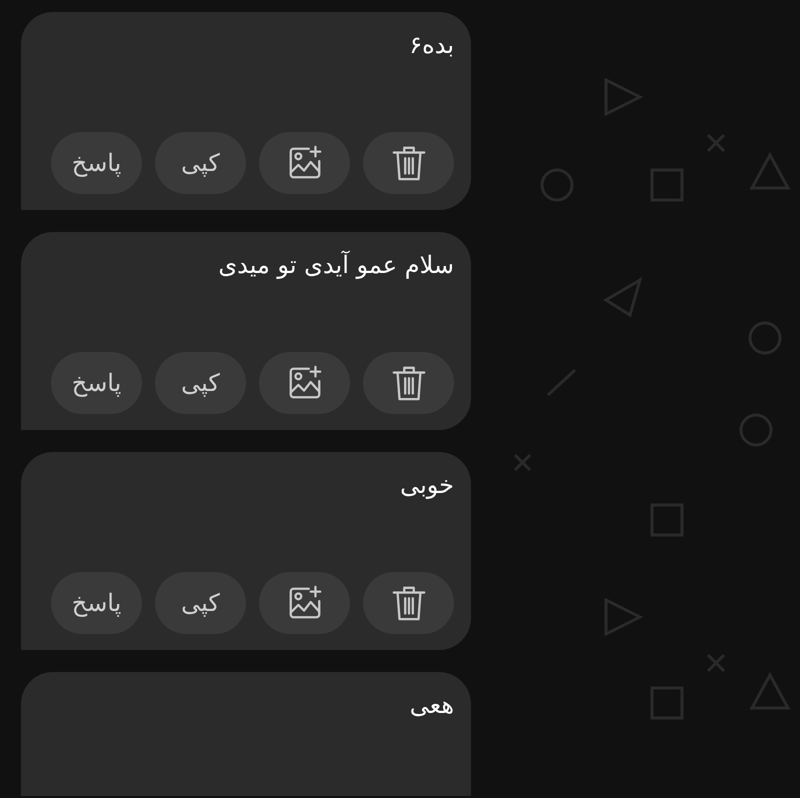 This screenshot has height=798, width=800. I want to click on message-text: بده۶, so click(431, 45).